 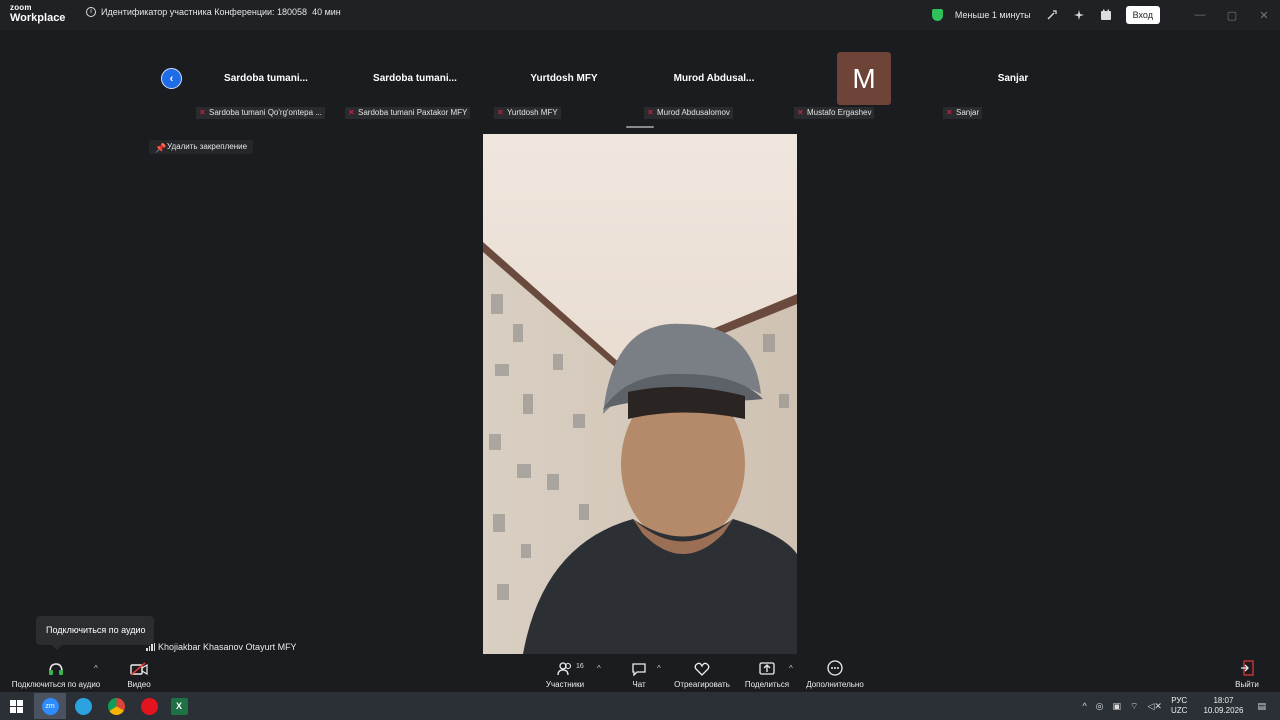 What do you see at coordinates (96, 668) in the screenshot?
I see `audio-options-caret-icon: ^` at bounding box center [96, 668].